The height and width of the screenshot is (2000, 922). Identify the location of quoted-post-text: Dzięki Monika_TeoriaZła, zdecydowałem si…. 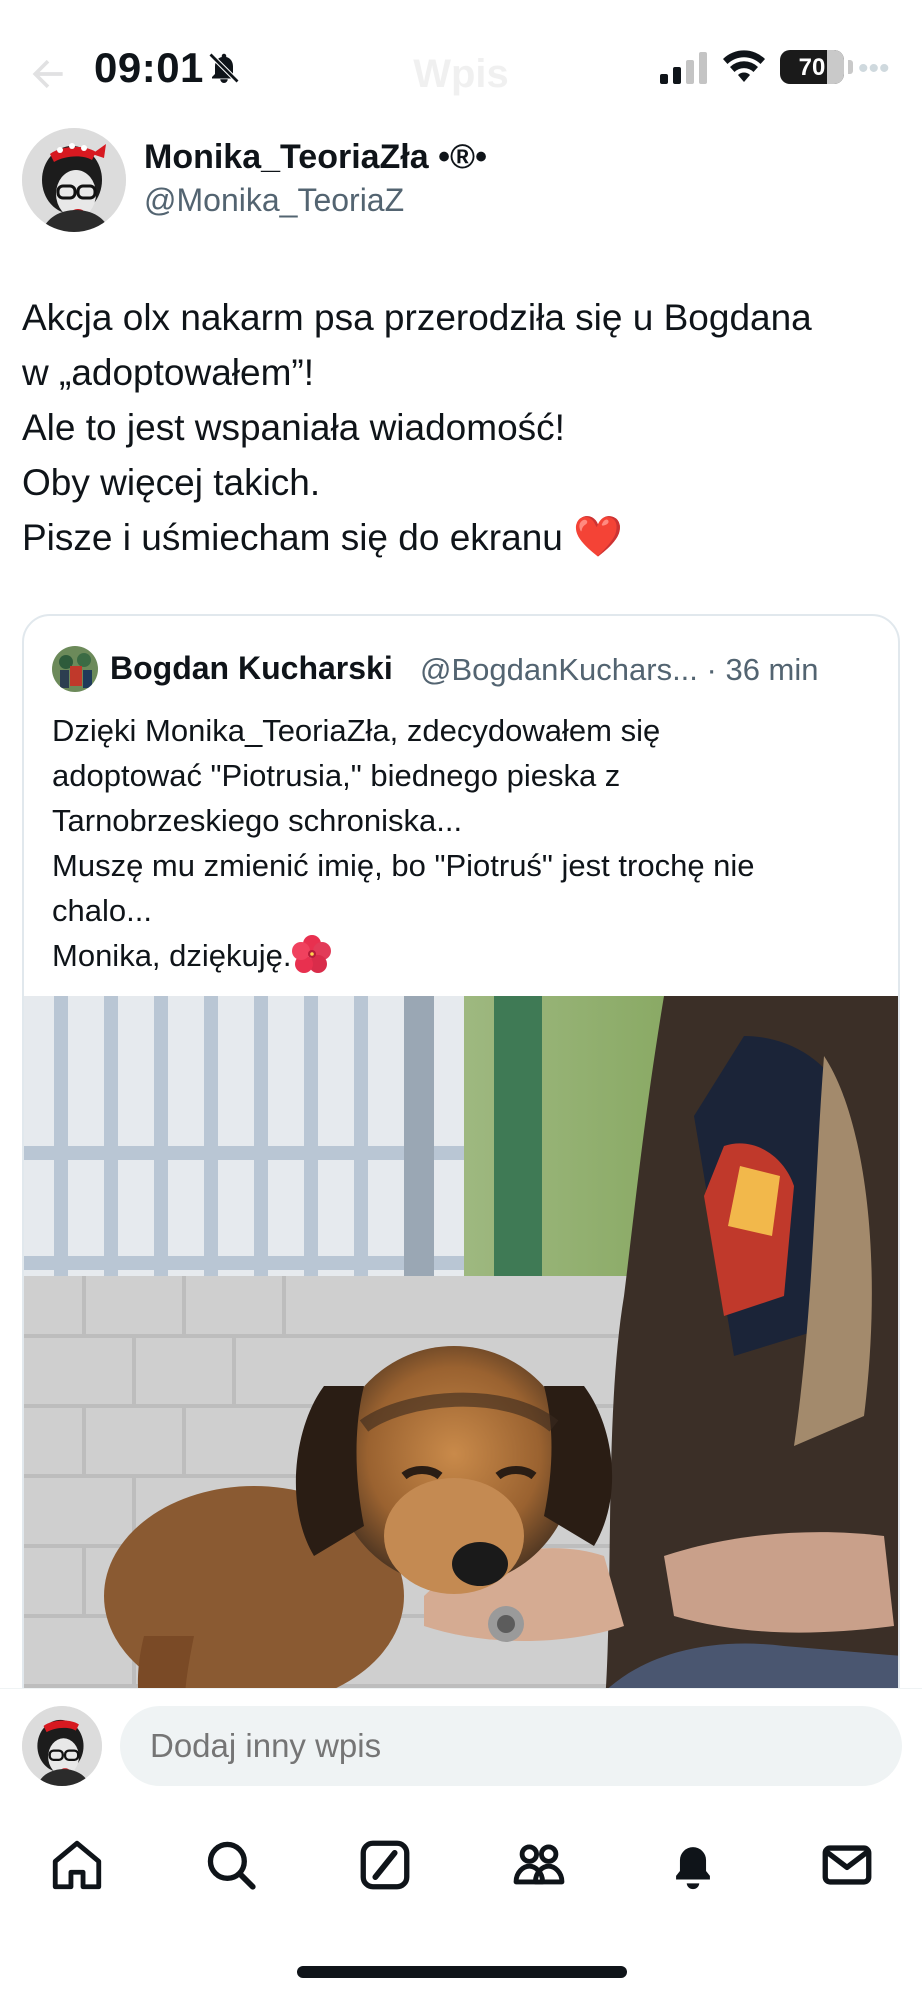
(472, 843).